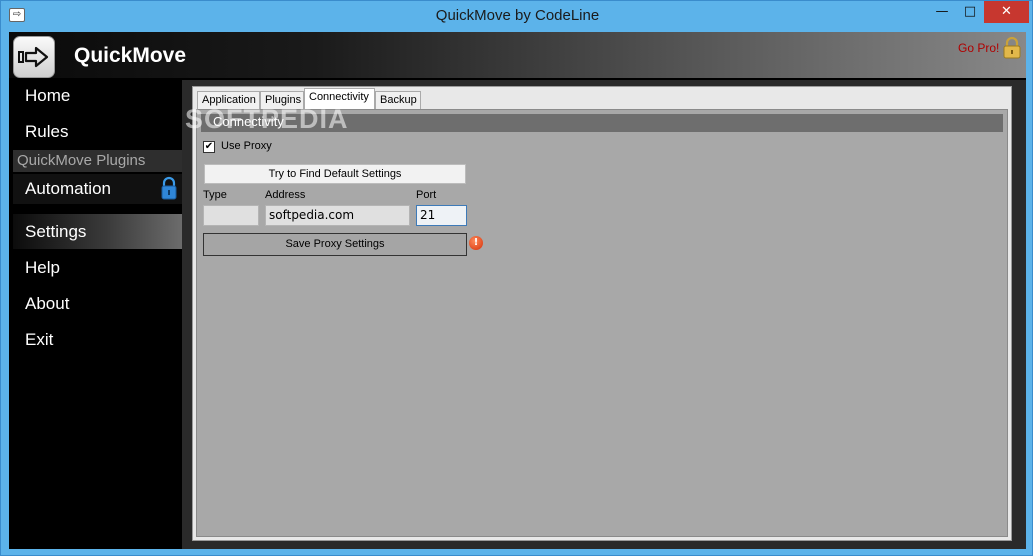 This screenshot has width=1033, height=556. Describe the element at coordinates (970, 12) in the screenshot. I see `maximize-button: □` at that location.